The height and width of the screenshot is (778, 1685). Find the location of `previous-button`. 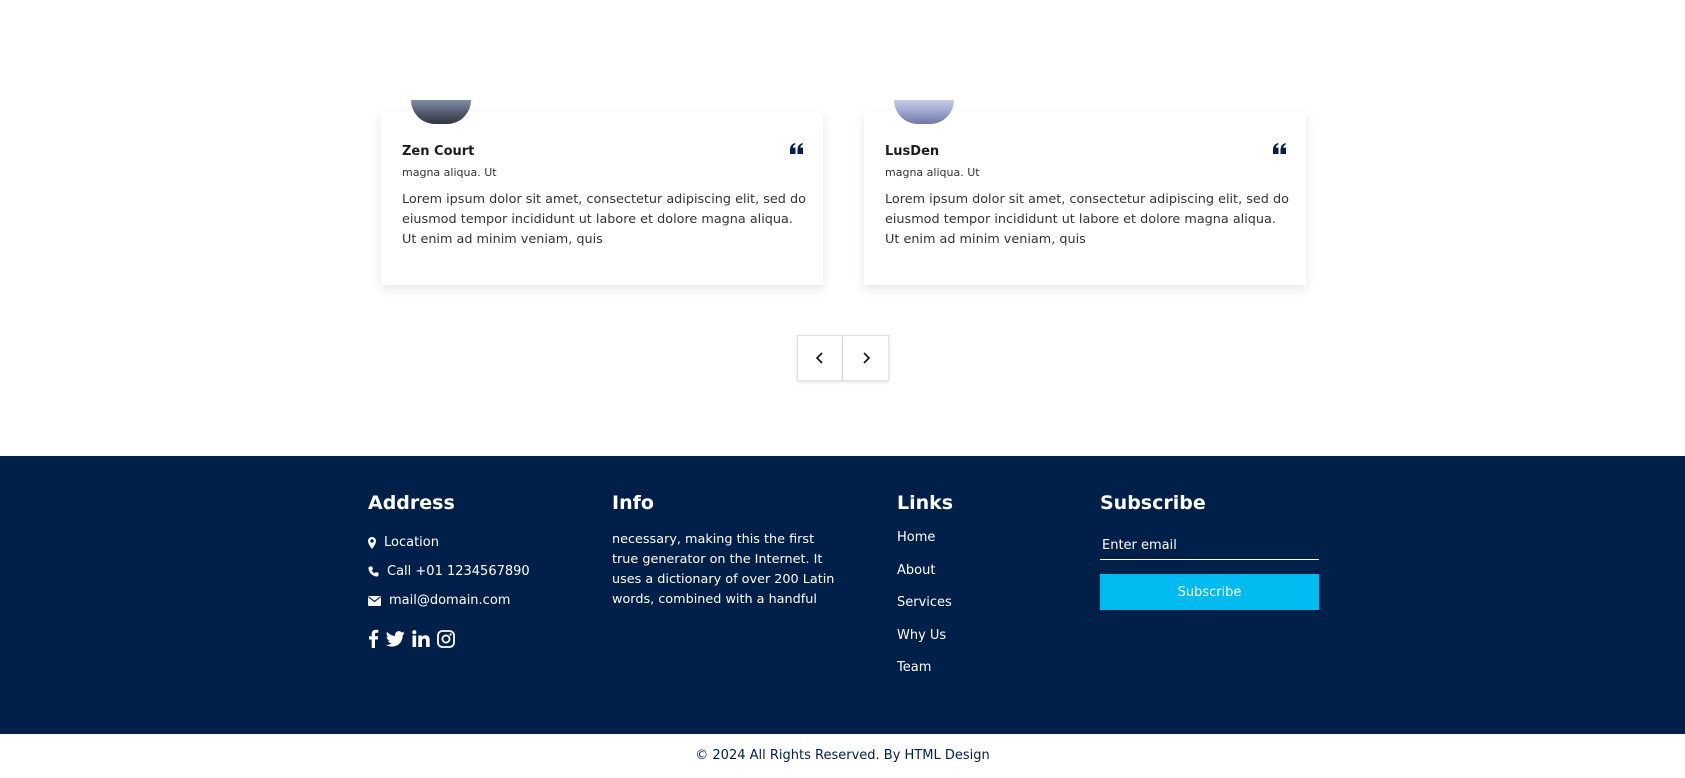

previous-button is located at coordinates (820, 358).